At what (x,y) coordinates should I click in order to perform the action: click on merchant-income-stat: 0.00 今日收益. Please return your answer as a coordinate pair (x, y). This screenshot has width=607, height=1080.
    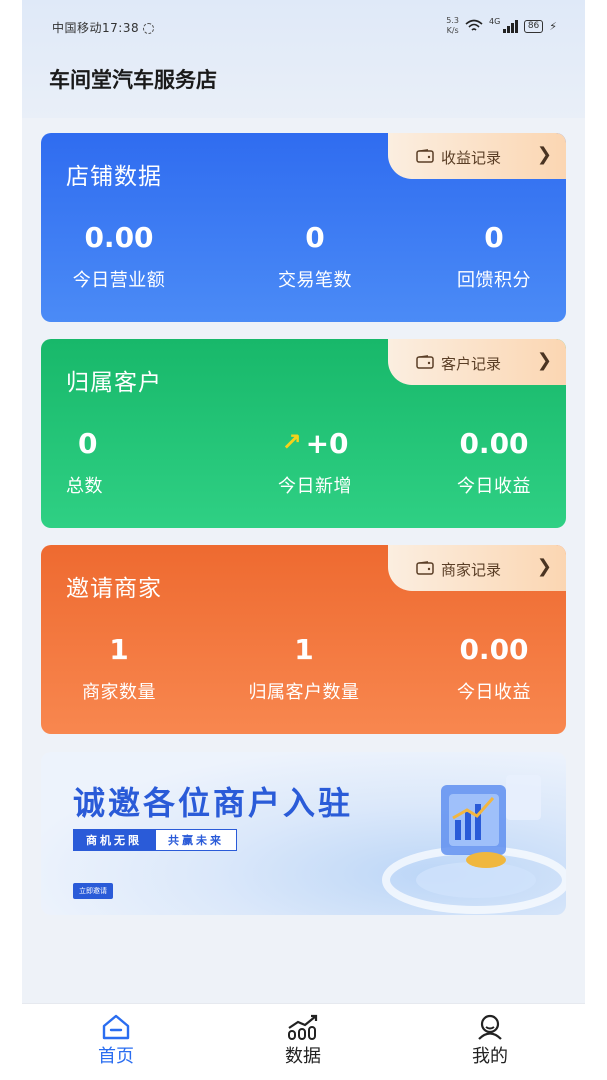
    Looking at the image, I should click on (494, 668).